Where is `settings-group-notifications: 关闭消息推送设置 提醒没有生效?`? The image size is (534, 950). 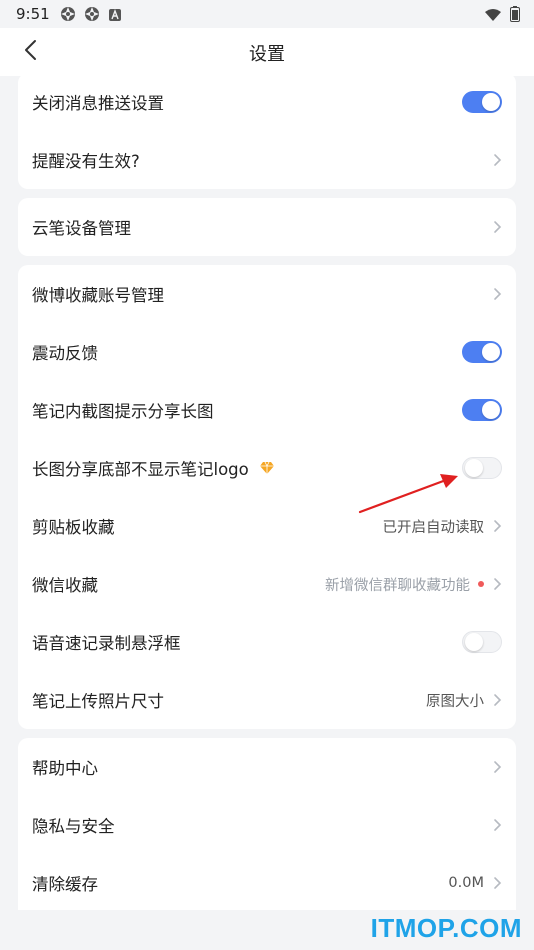
settings-group-notifications: 关闭消息推送设置 提醒没有生效? is located at coordinates (267, 131).